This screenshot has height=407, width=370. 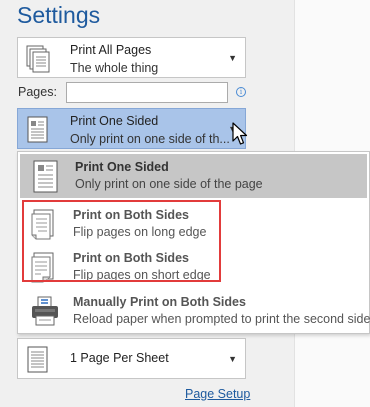 What do you see at coordinates (37, 92) in the screenshot?
I see `pages-label: Pages:` at bounding box center [37, 92].